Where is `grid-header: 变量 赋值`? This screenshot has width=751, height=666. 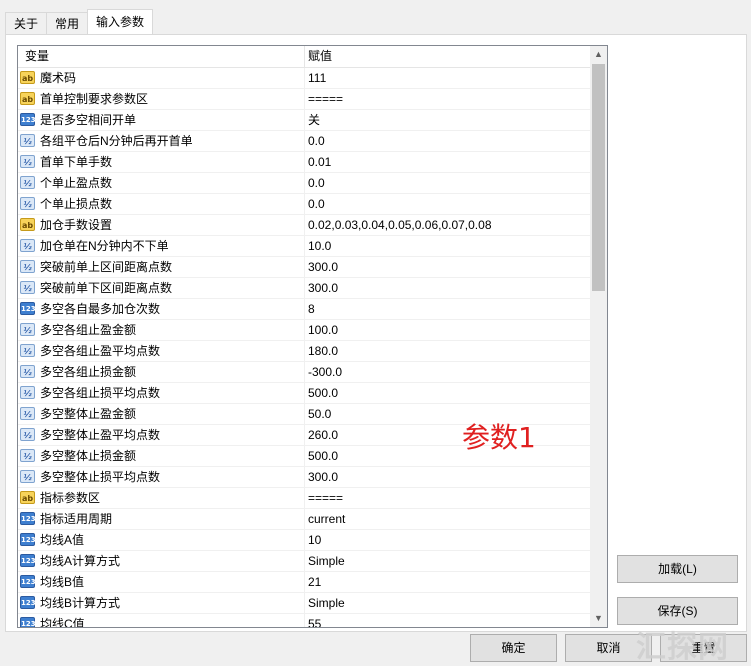
grid-header: 变量 赋值 is located at coordinates (304, 57).